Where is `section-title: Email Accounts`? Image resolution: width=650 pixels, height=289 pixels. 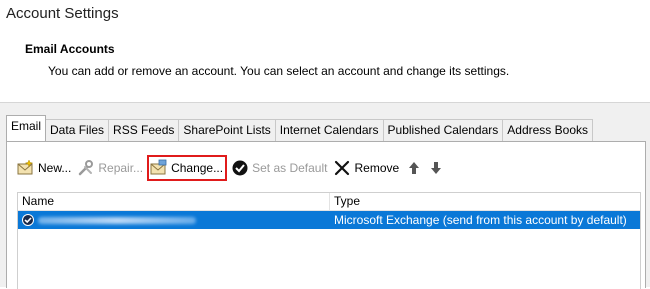
section-title: Email Accounts is located at coordinates (70, 49).